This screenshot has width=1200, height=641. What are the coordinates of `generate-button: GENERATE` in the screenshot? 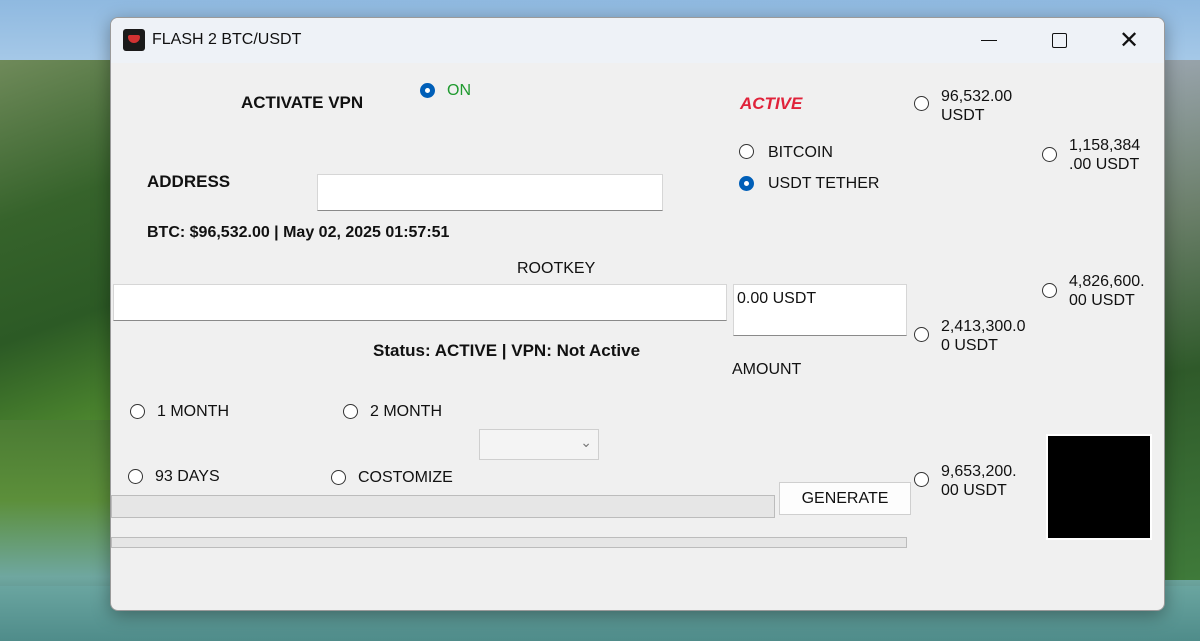 It's located at (845, 498).